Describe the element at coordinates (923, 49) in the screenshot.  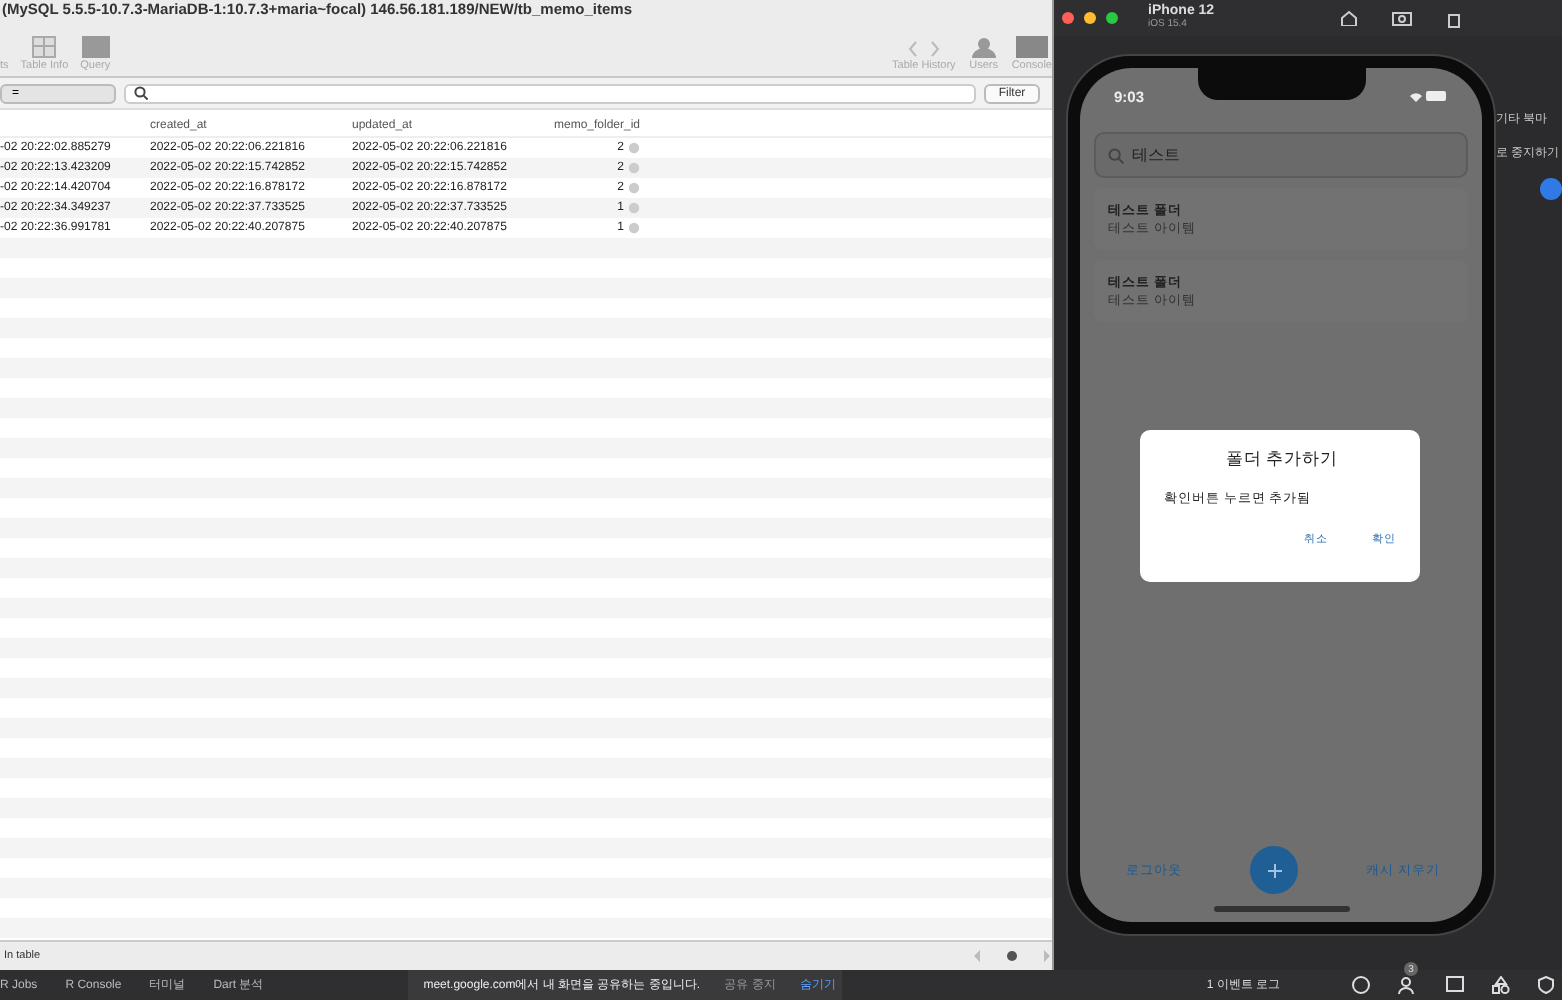
I see `arrows-icon` at that location.